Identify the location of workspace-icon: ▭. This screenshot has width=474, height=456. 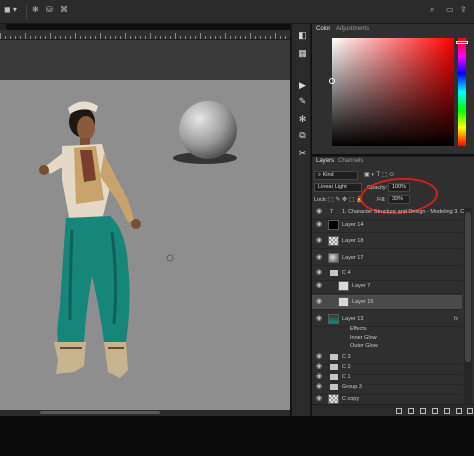
(450, 9).